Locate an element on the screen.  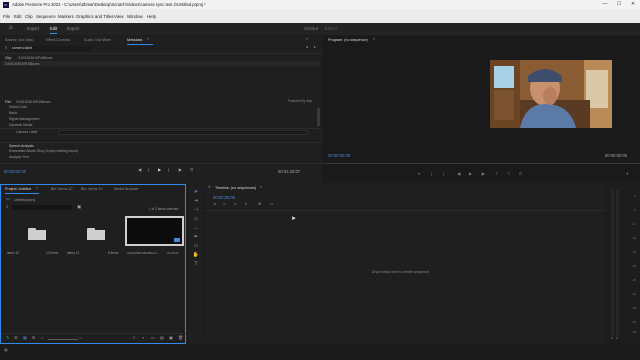
ripple-edit-tool-icon: ⊣ is located at coordinates (196, 212).